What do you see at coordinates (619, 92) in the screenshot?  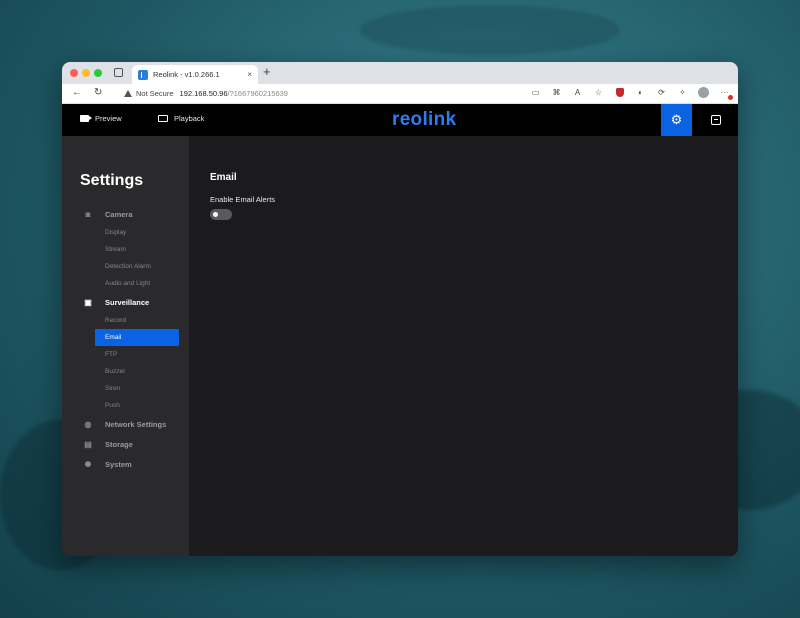 I see `extension-shield-icon` at bounding box center [619, 92].